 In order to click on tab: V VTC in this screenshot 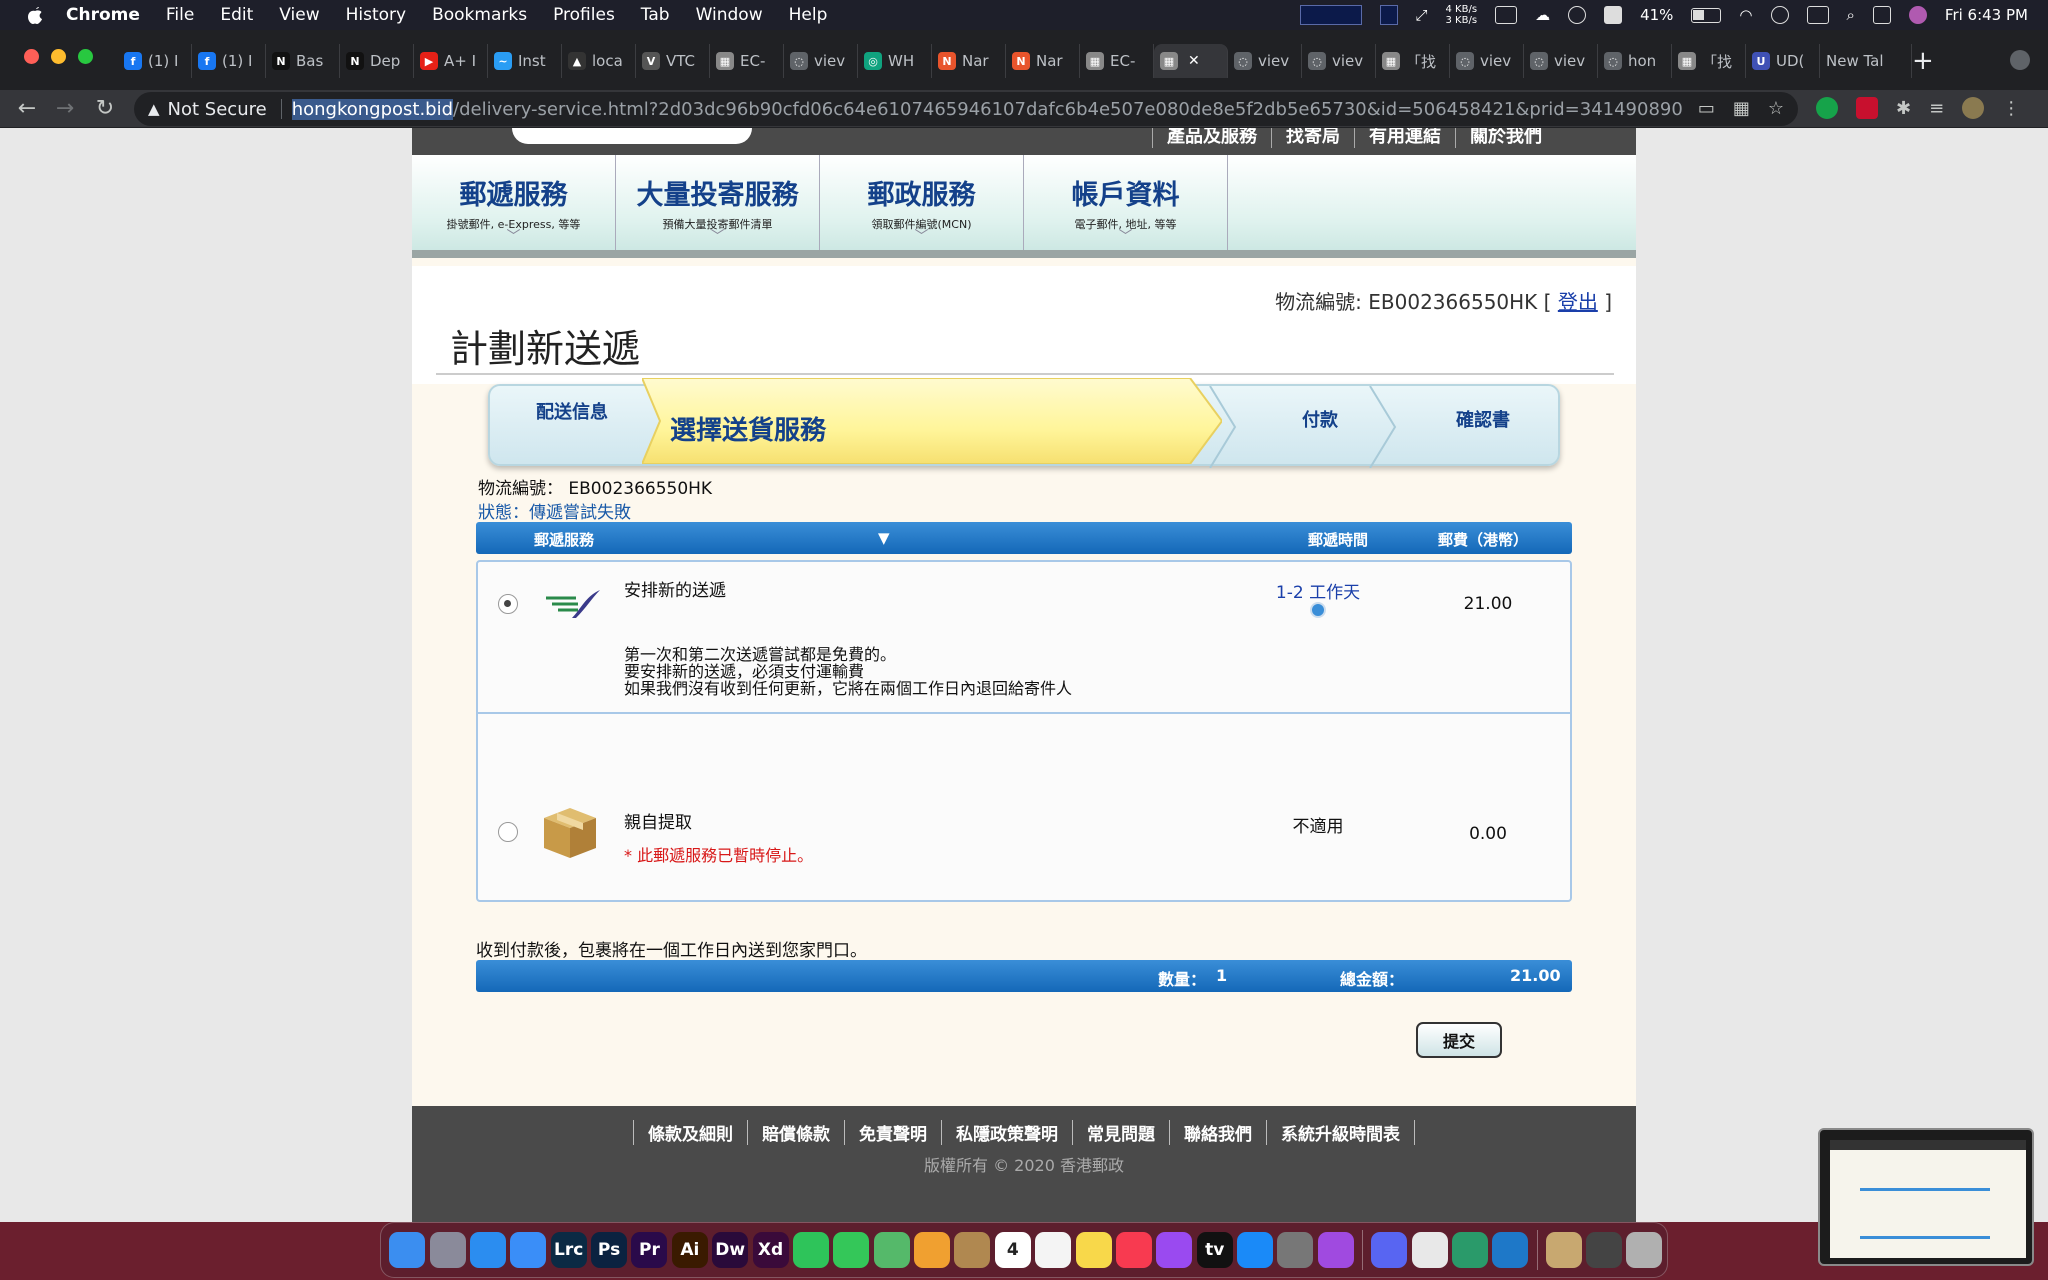, I will do `click(673, 61)`.